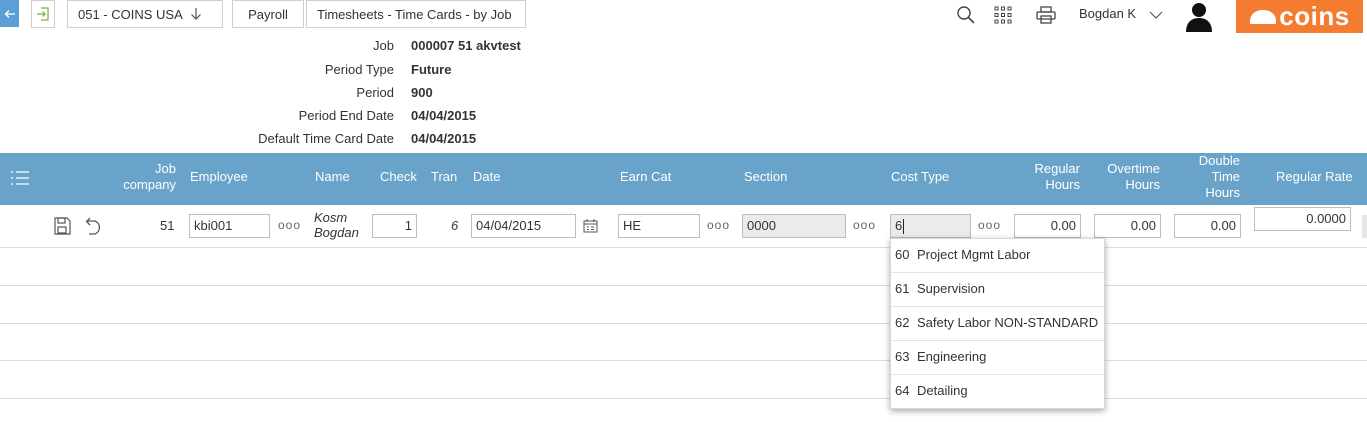  I want to click on option-label: Detailing, so click(942, 390).